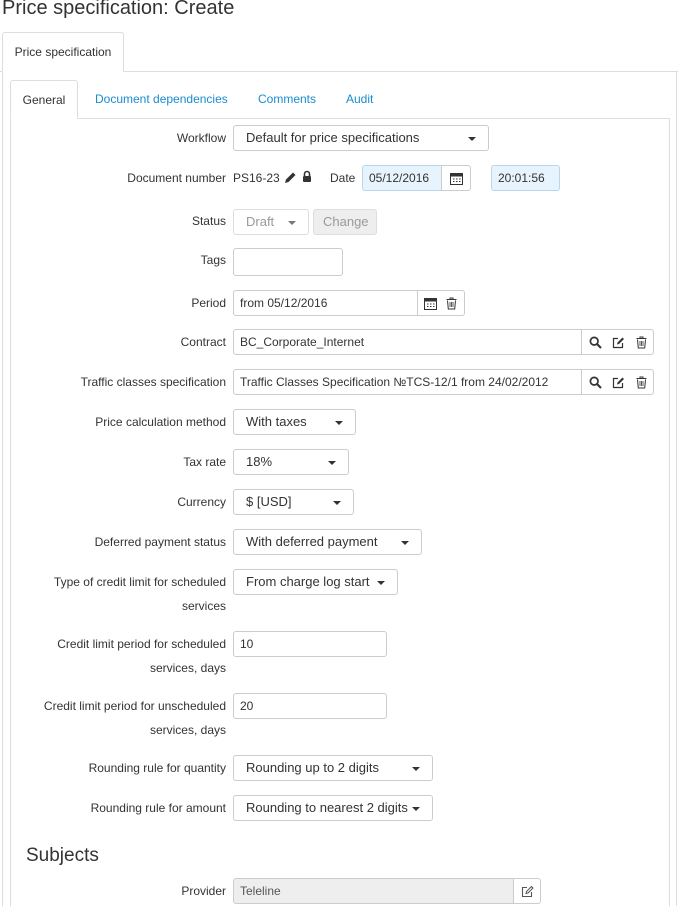  What do you see at coordinates (176, 178) in the screenshot?
I see `document-number-label: Document number` at bounding box center [176, 178].